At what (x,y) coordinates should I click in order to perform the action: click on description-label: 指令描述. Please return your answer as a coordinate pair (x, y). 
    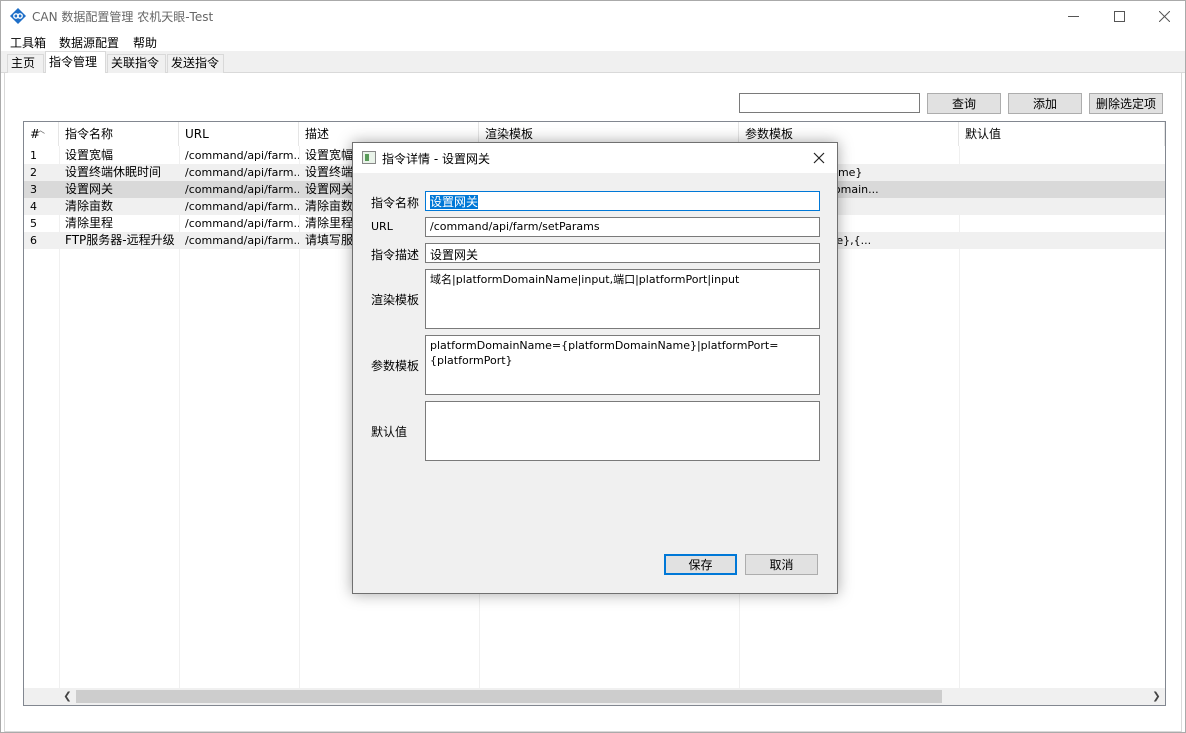
    Looking at the image, I should click on (395, 255).